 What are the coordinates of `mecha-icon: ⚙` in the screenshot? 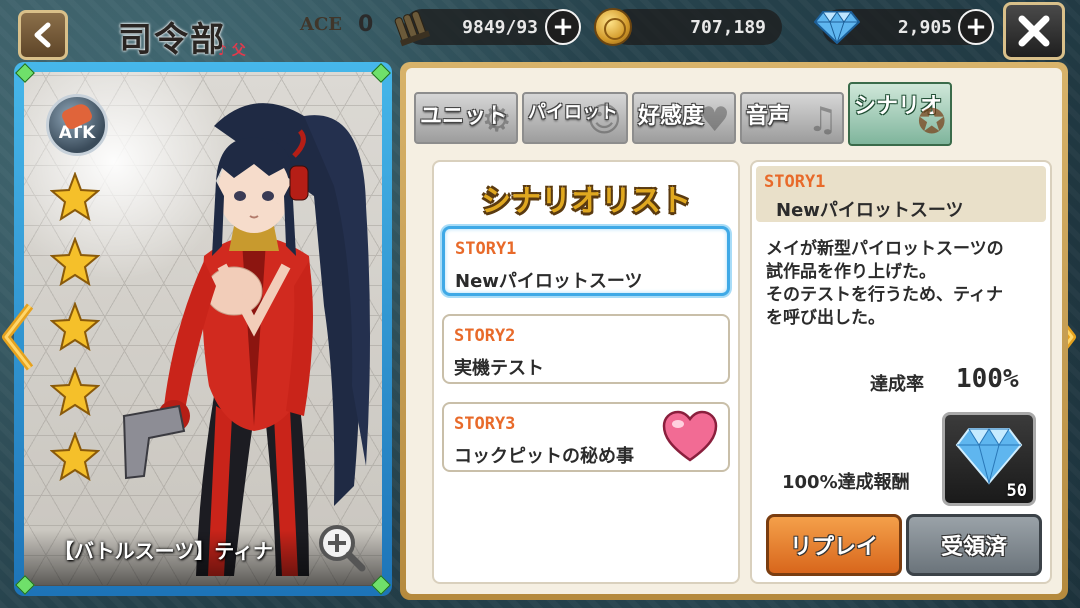 It's located at (496, 120).